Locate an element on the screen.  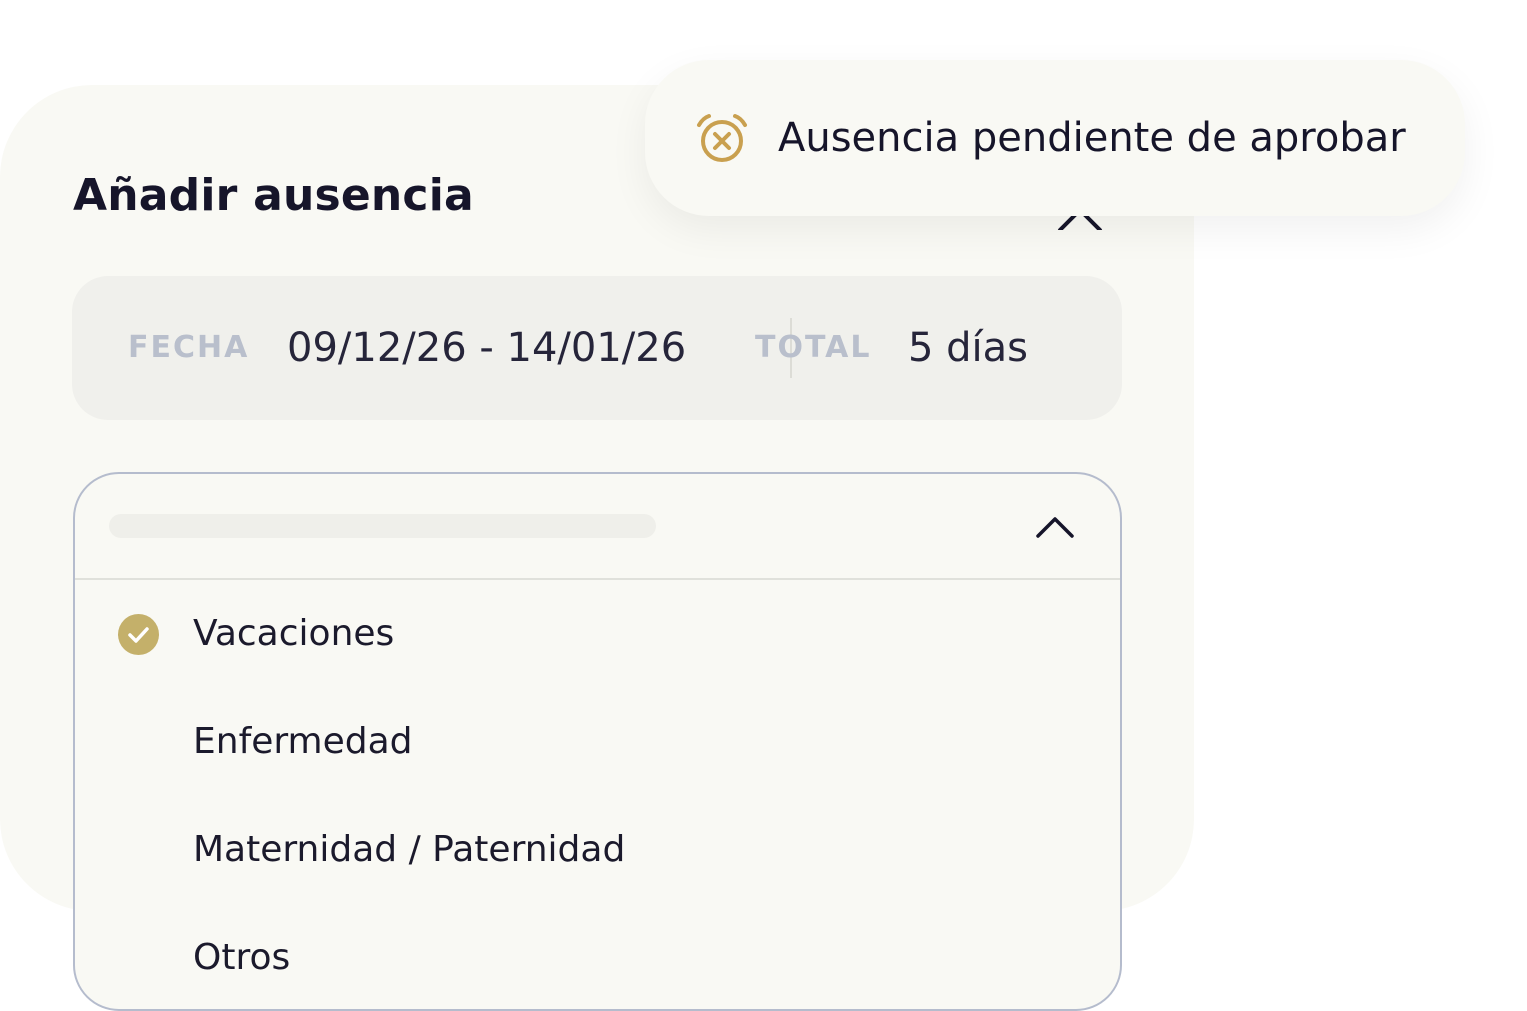
option-label: Maternidad / Paternidad is located at coordinates (409, 849).